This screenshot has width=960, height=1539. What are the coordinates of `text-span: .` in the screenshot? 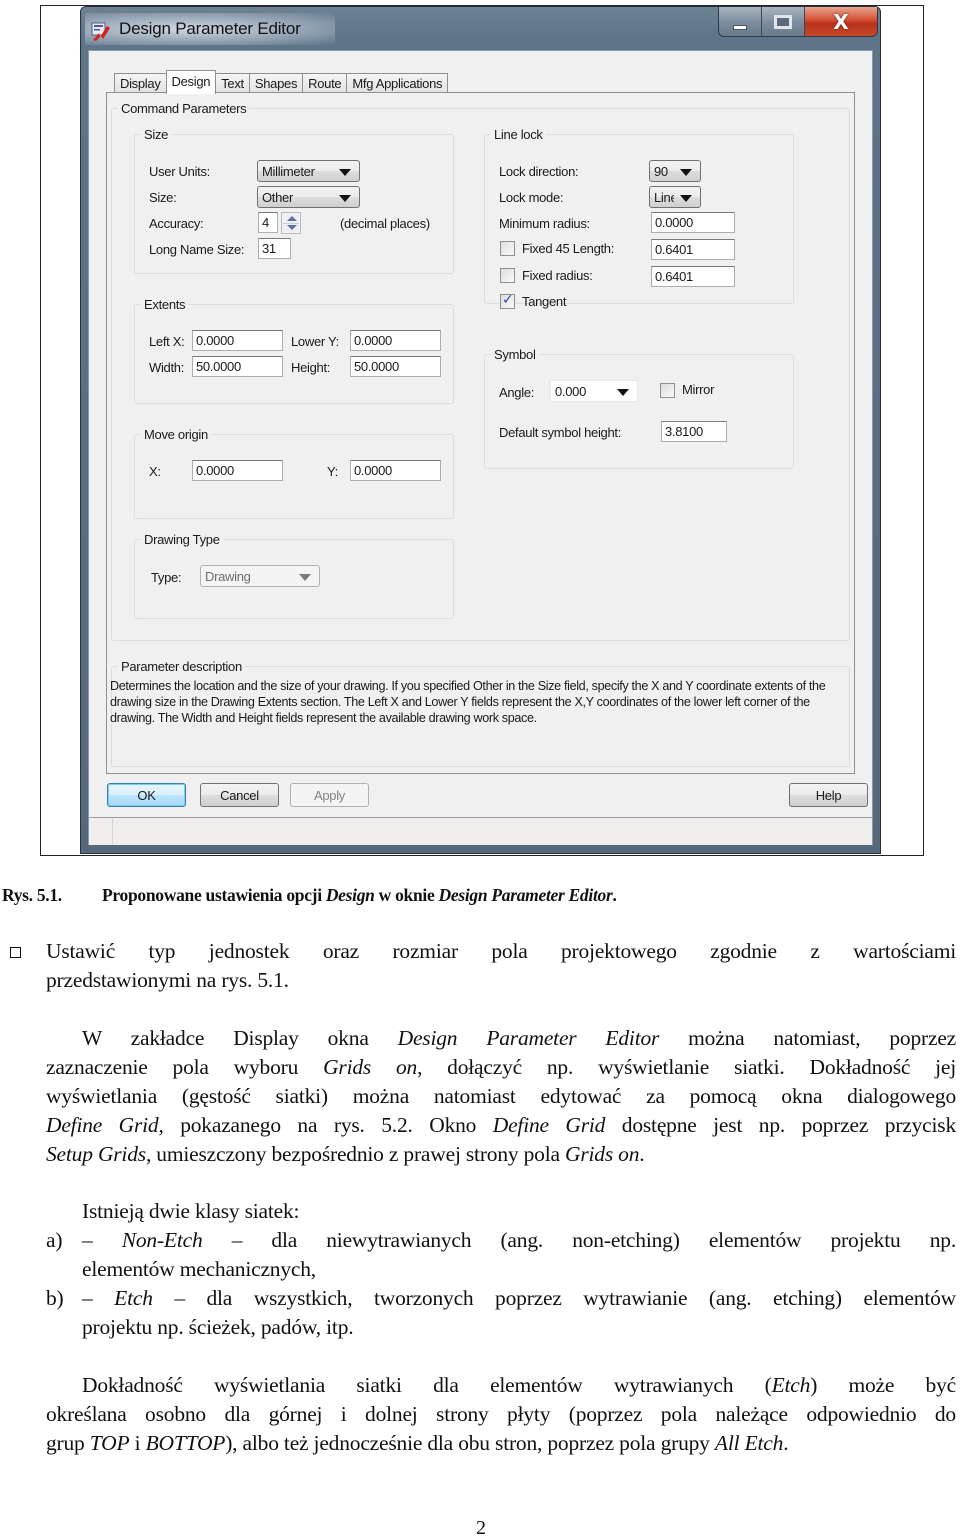 It's located at (642, 1154).